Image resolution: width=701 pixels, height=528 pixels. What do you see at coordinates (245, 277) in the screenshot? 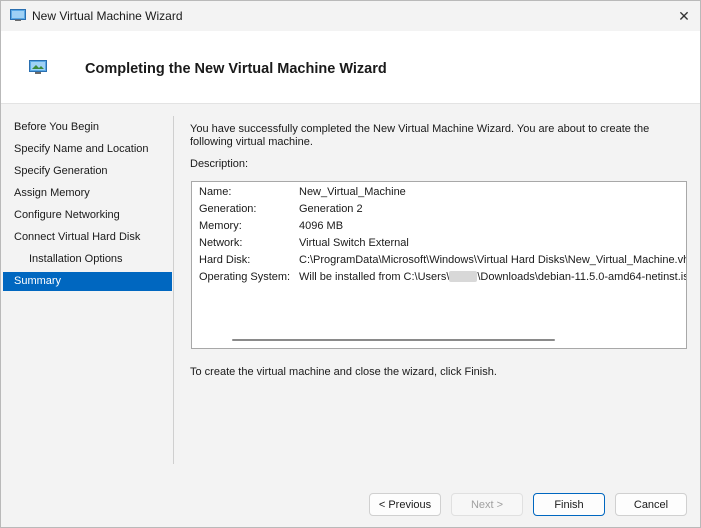
I see `description-key: Operating System:` at bounding box center [245, 277].